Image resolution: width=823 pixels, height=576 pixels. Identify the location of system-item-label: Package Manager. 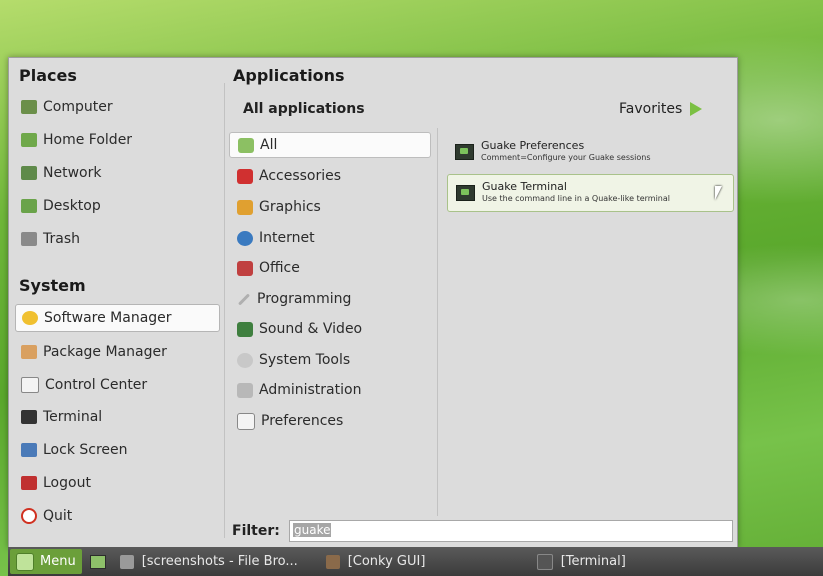
(105, 352).